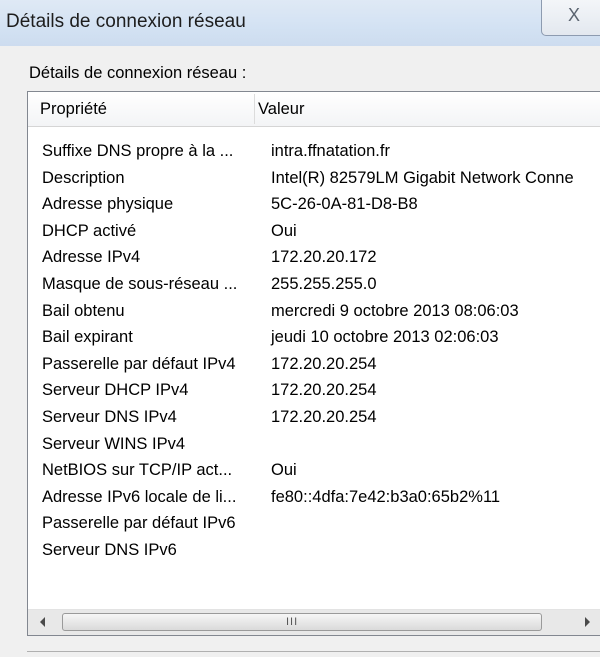 The height and width of the screenshot is (657, 600). I want to click on column-header-value: Valeur, so click(281, 109).